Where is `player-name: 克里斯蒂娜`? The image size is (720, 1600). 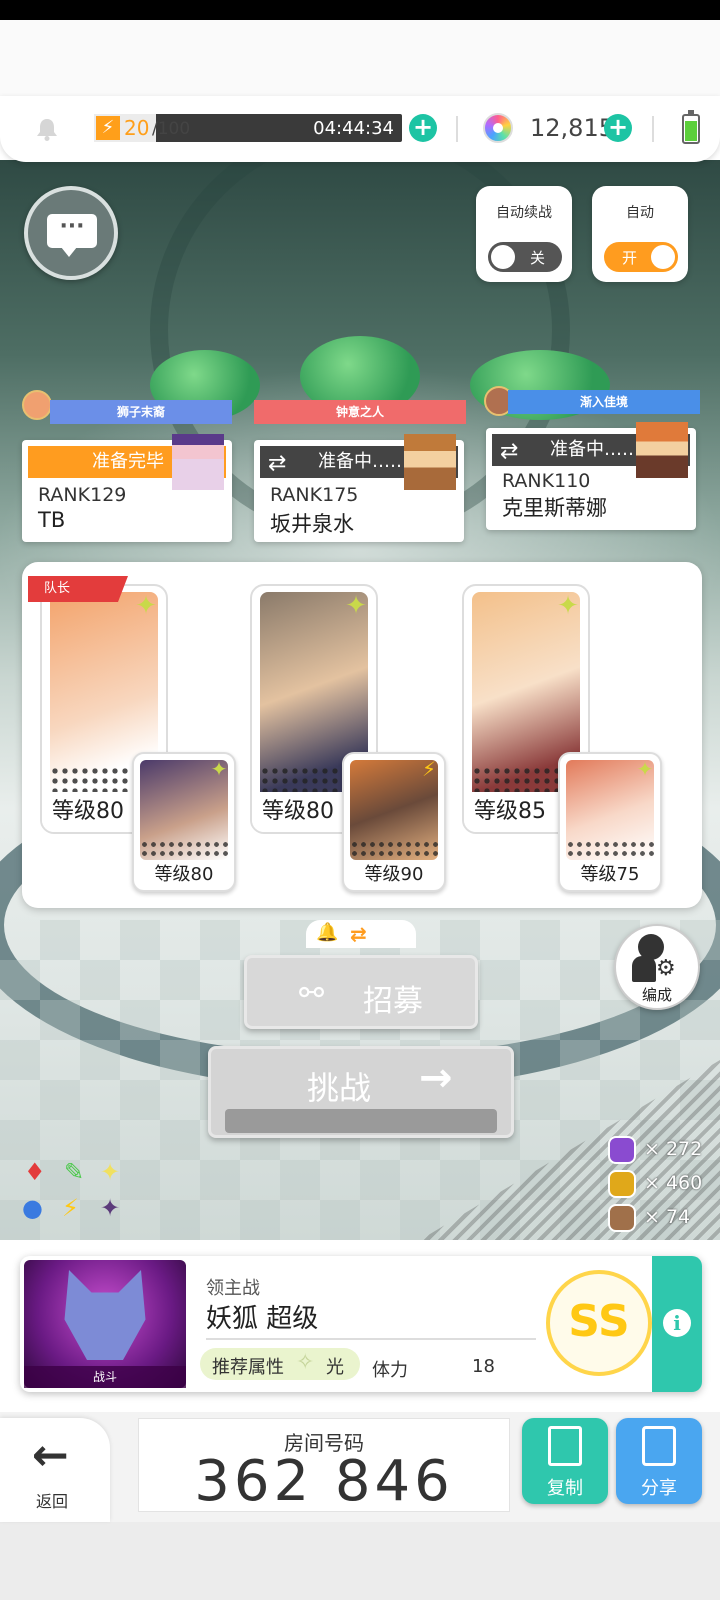 player-name: 克里斯蒂娜 is located at coordinates (554, 508).